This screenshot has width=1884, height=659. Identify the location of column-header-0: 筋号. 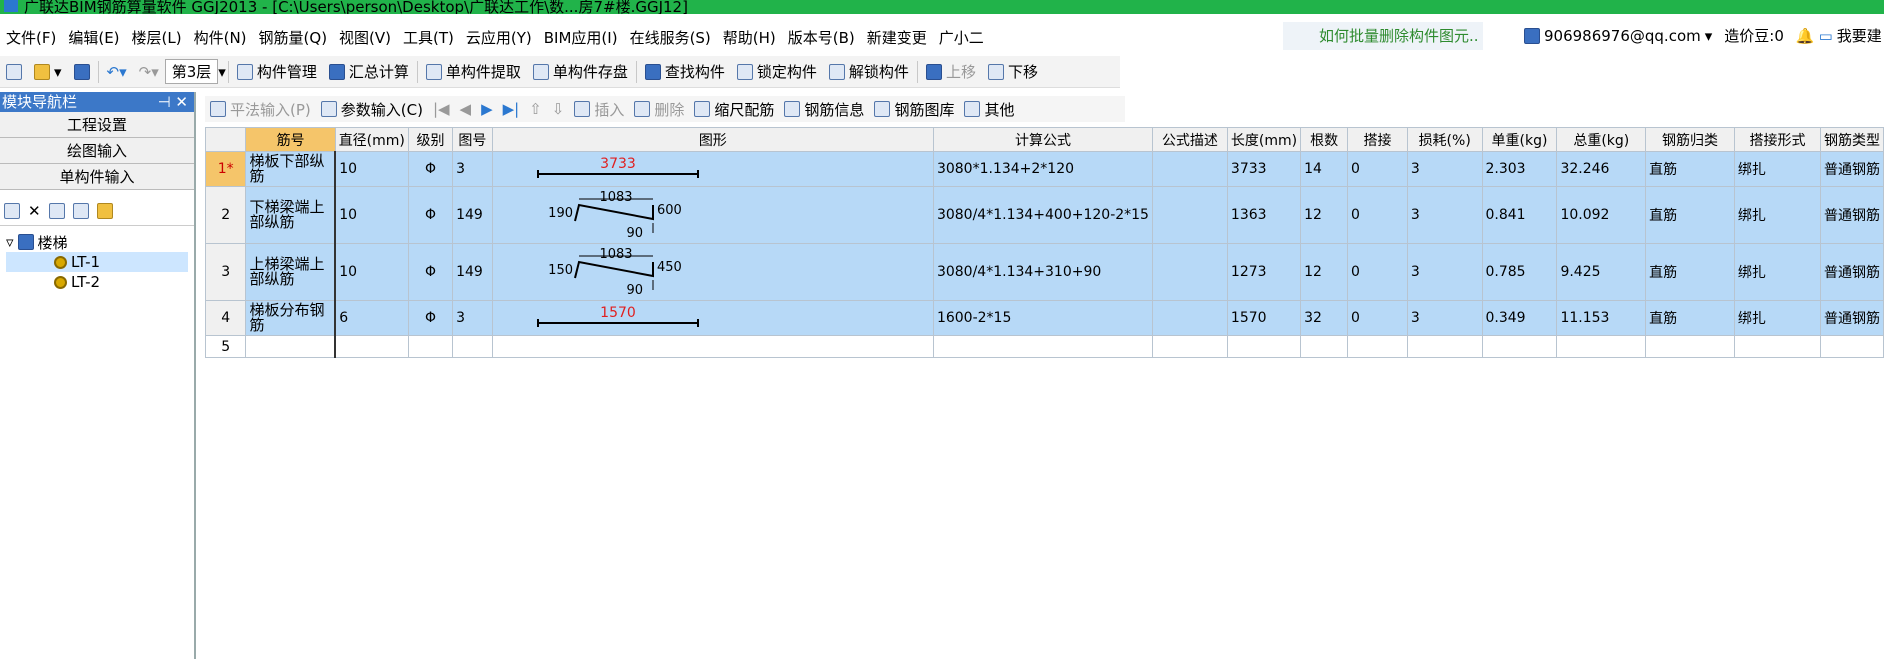
(290, 139).